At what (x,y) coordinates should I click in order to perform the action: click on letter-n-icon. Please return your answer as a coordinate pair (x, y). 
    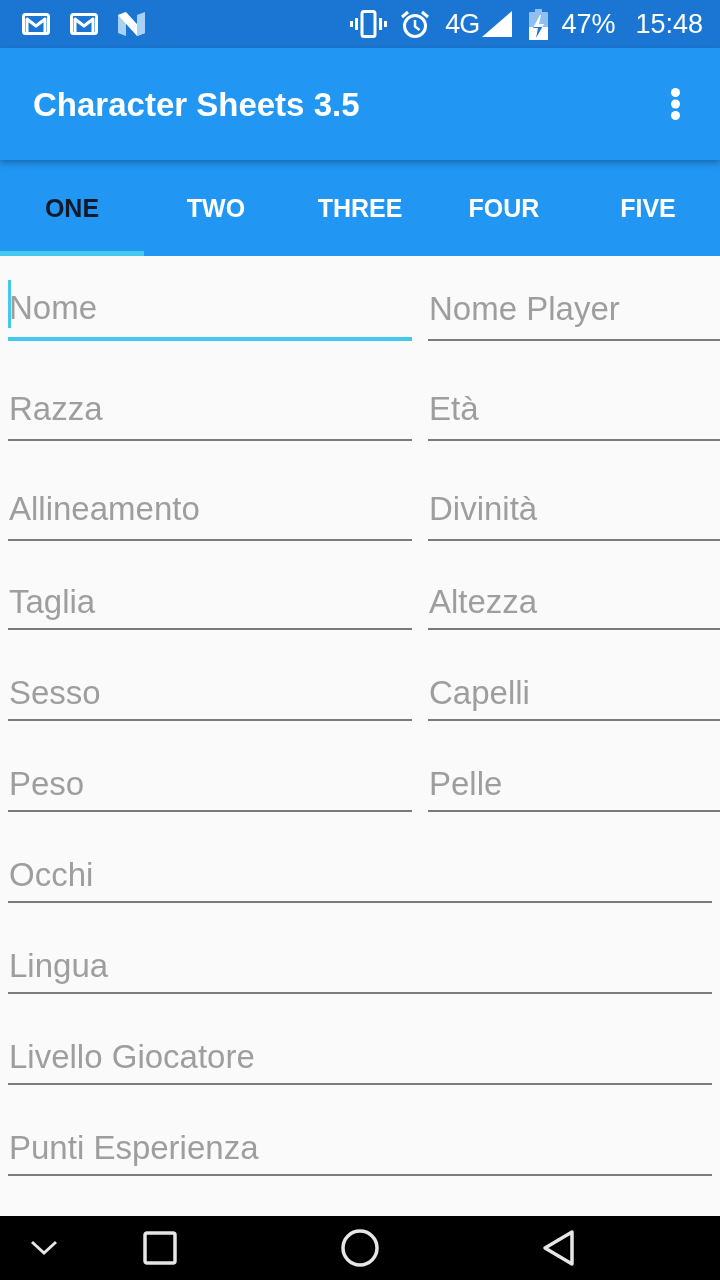
    Looking at the image, I should click on (131, 24).